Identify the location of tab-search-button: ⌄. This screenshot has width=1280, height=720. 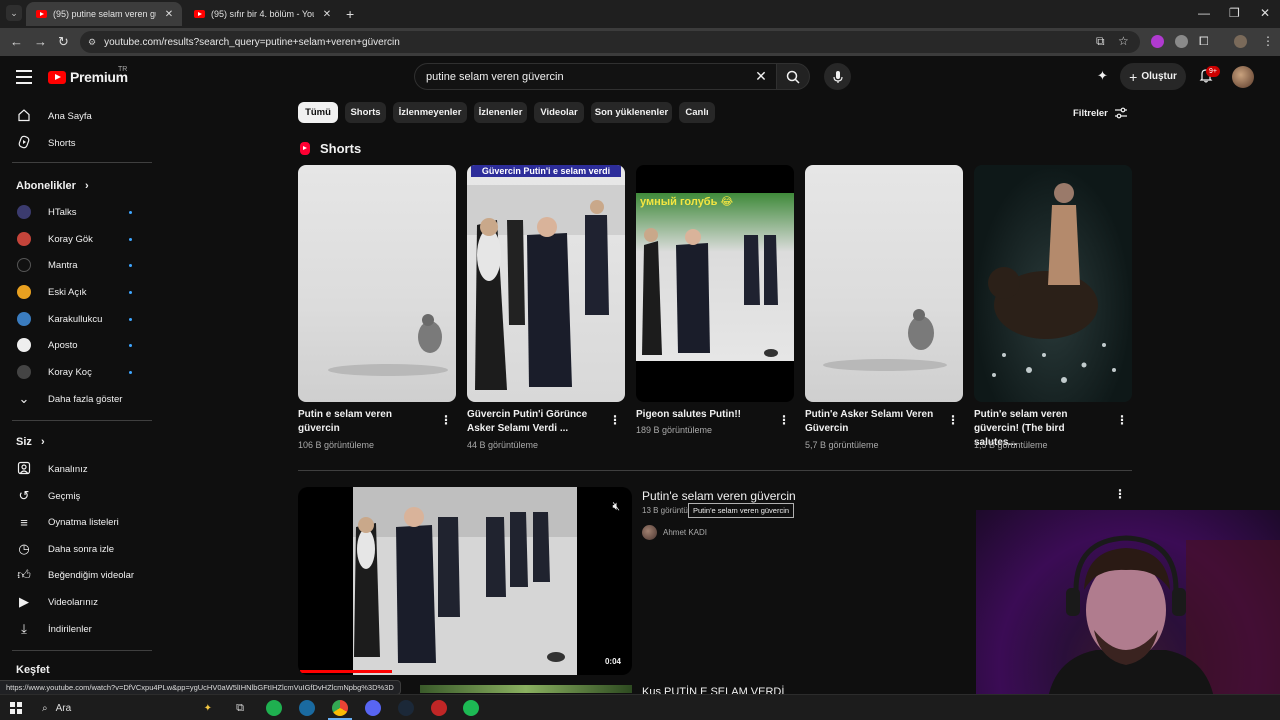
(14, 13).